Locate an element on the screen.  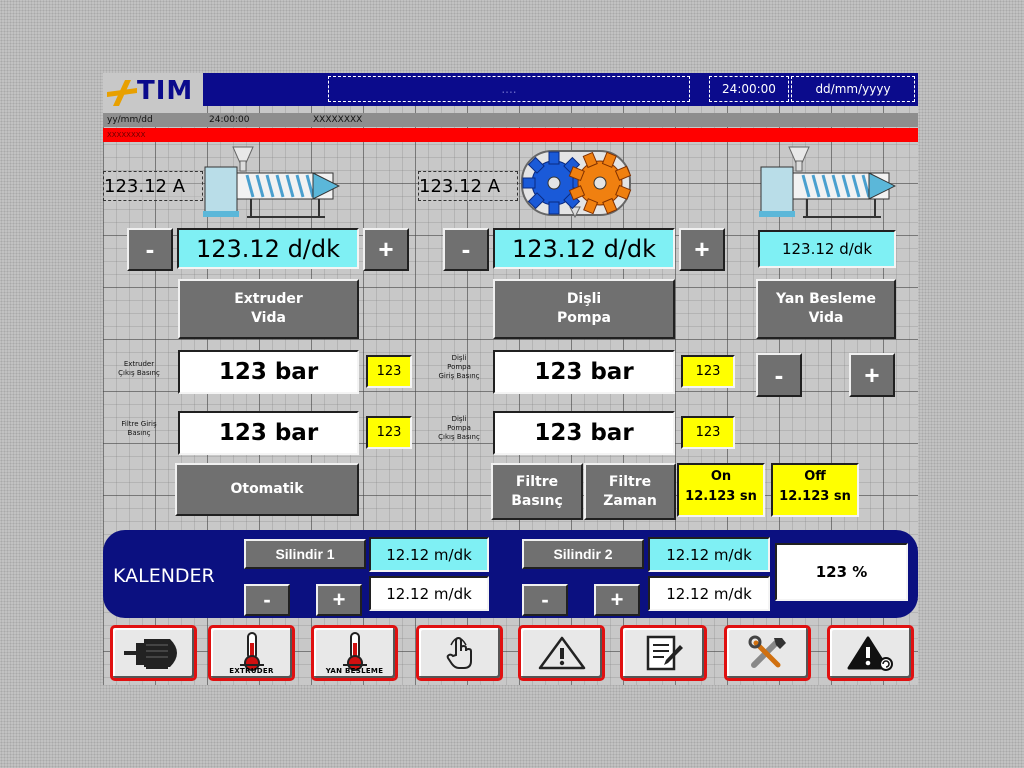
roll1-minus-button: - is located at coordinates (267, 600).